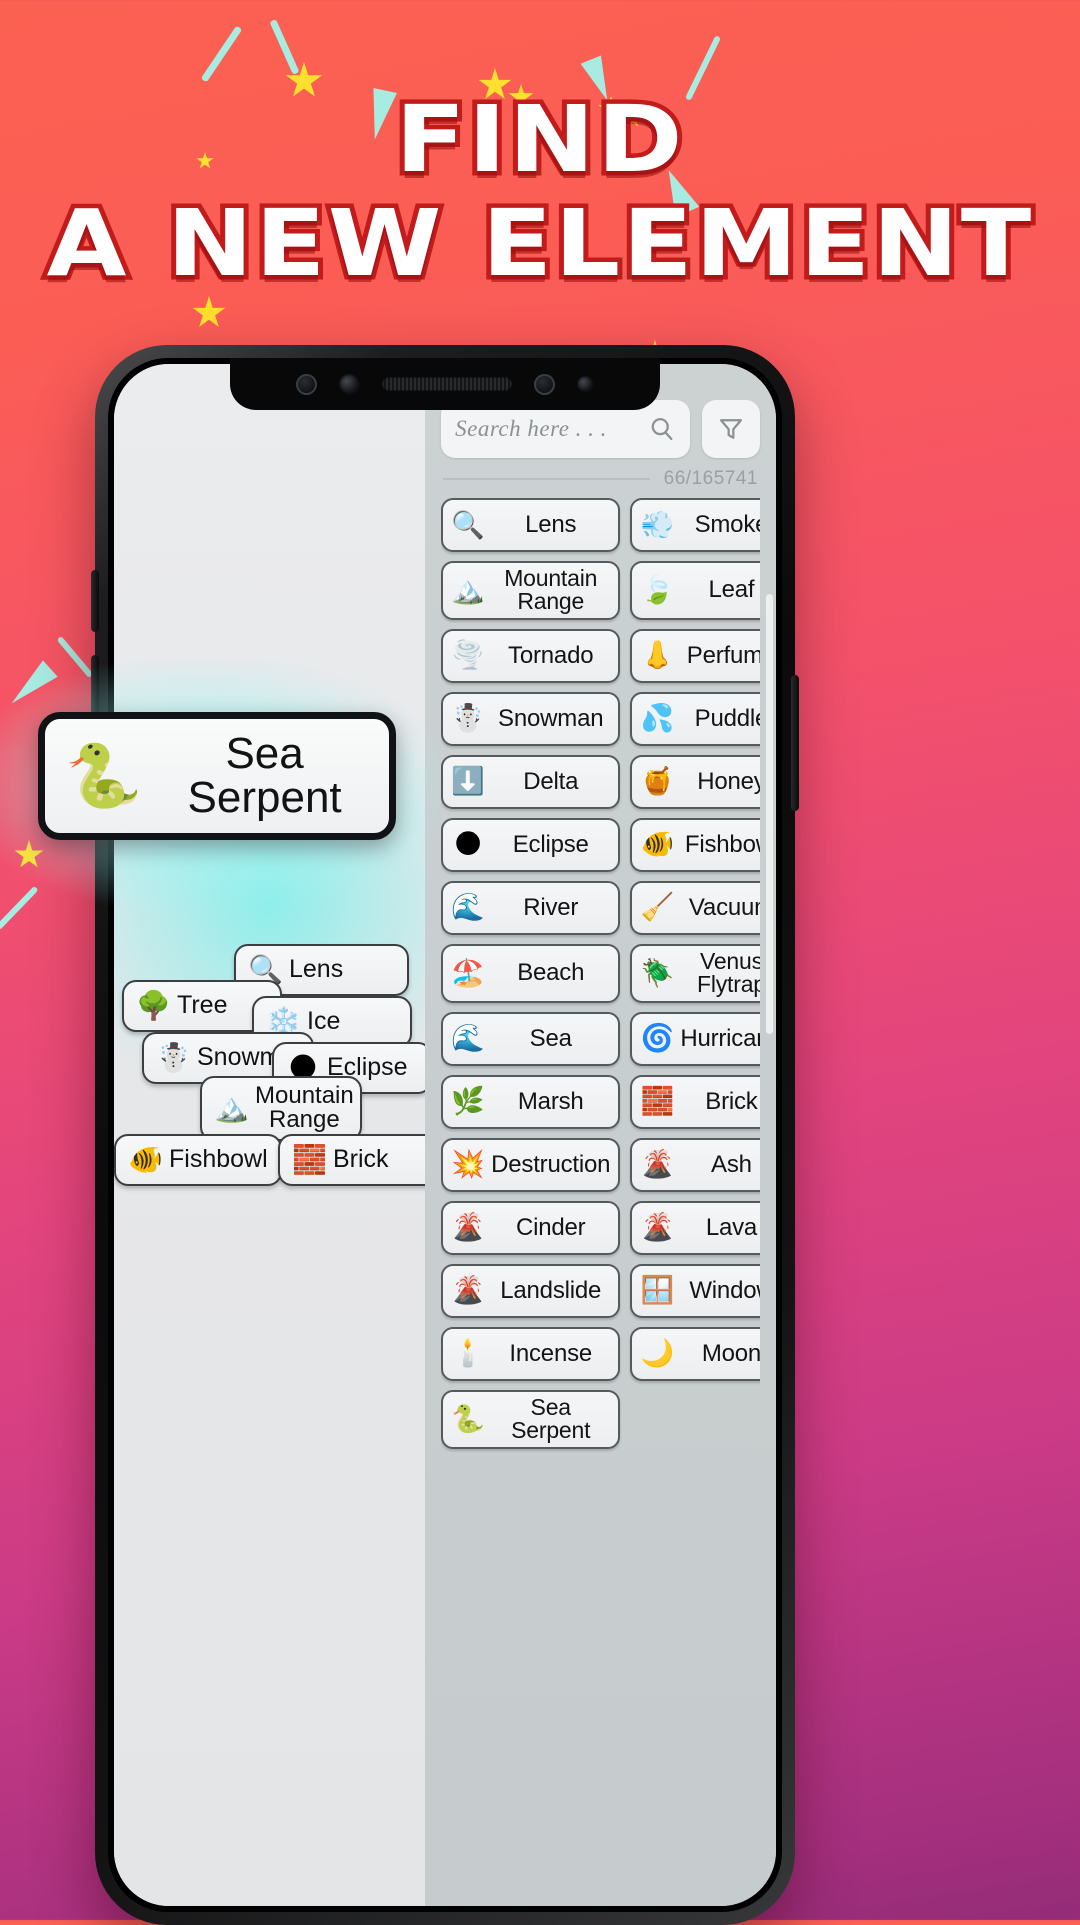 The image size is (1080, 1925). Describe the element at coordinates (95, 601) in the screenshot. I see `phone-button-silent` at that location.